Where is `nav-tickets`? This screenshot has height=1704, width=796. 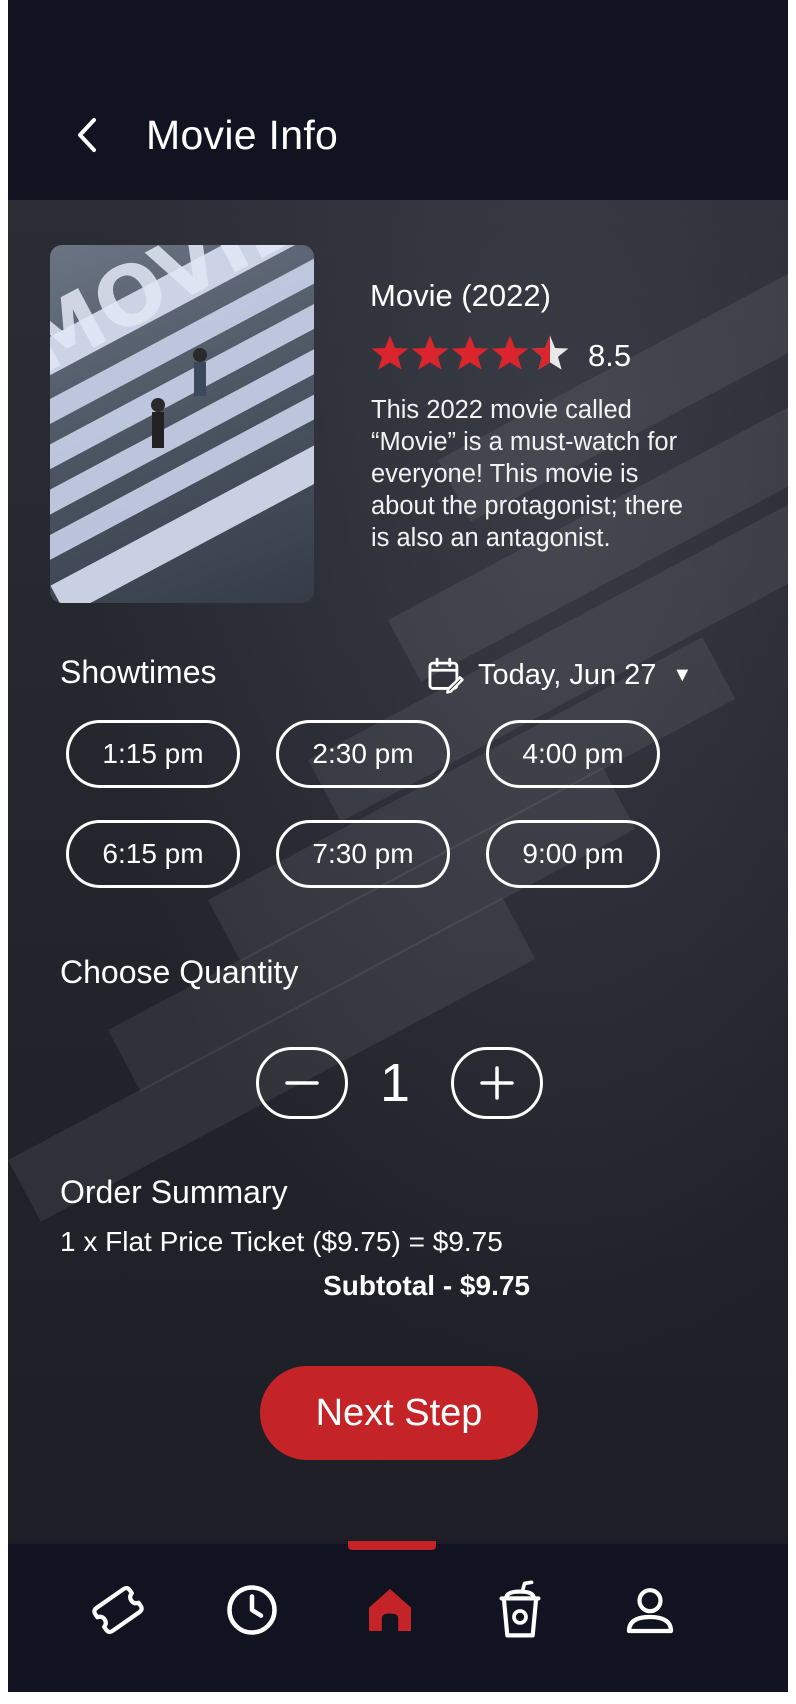 nav-tickets is located at coordinates (118, 1610).